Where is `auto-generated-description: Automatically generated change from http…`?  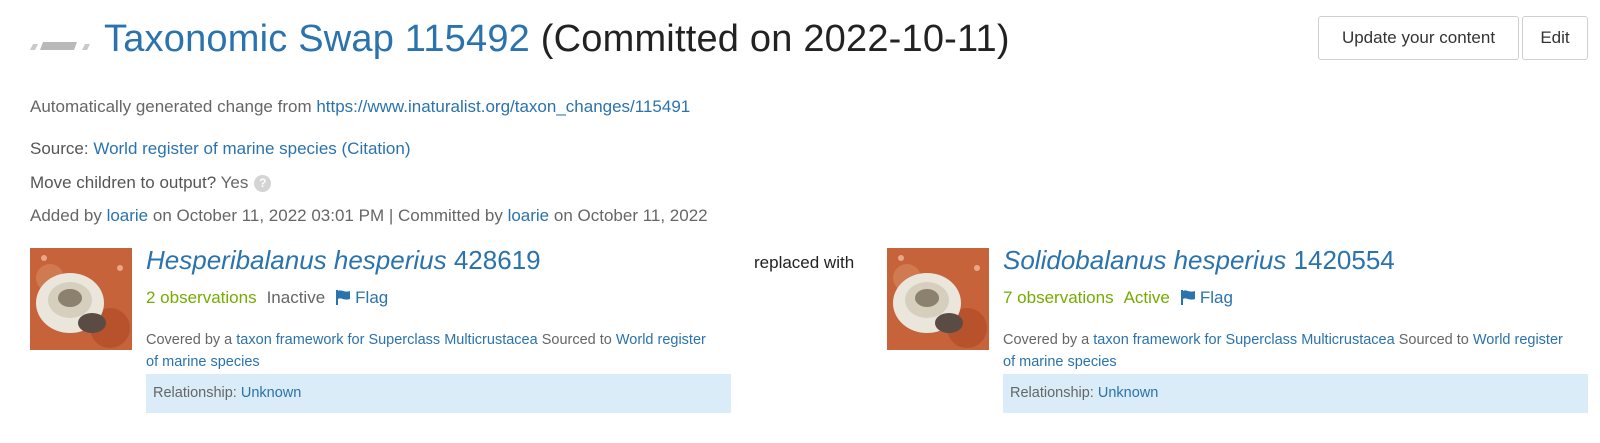 auto-generated-description: Automatically generated change from http… is located at coordinates (360, 106).